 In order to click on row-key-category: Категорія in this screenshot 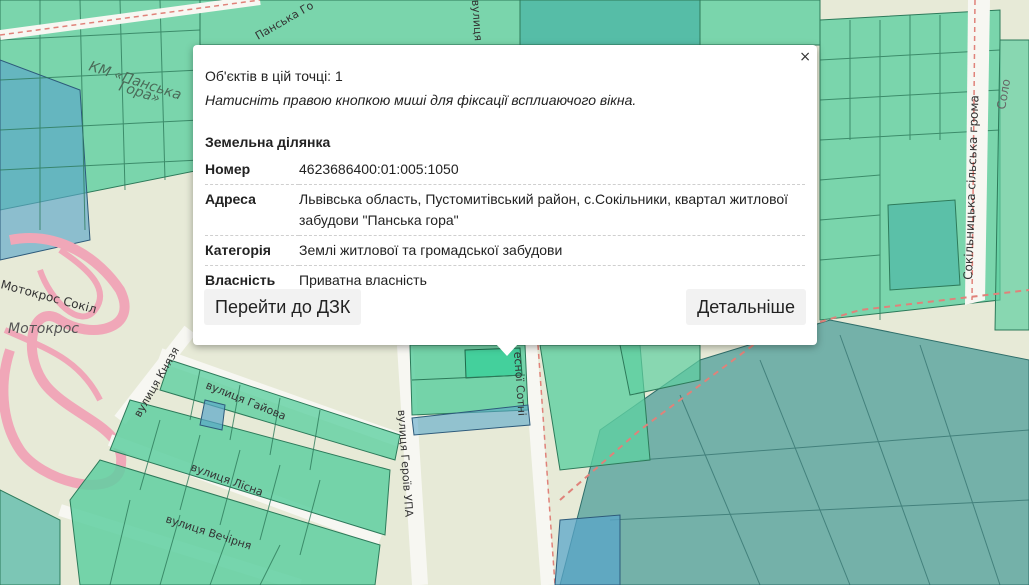, I will do `click(238, 250)`.